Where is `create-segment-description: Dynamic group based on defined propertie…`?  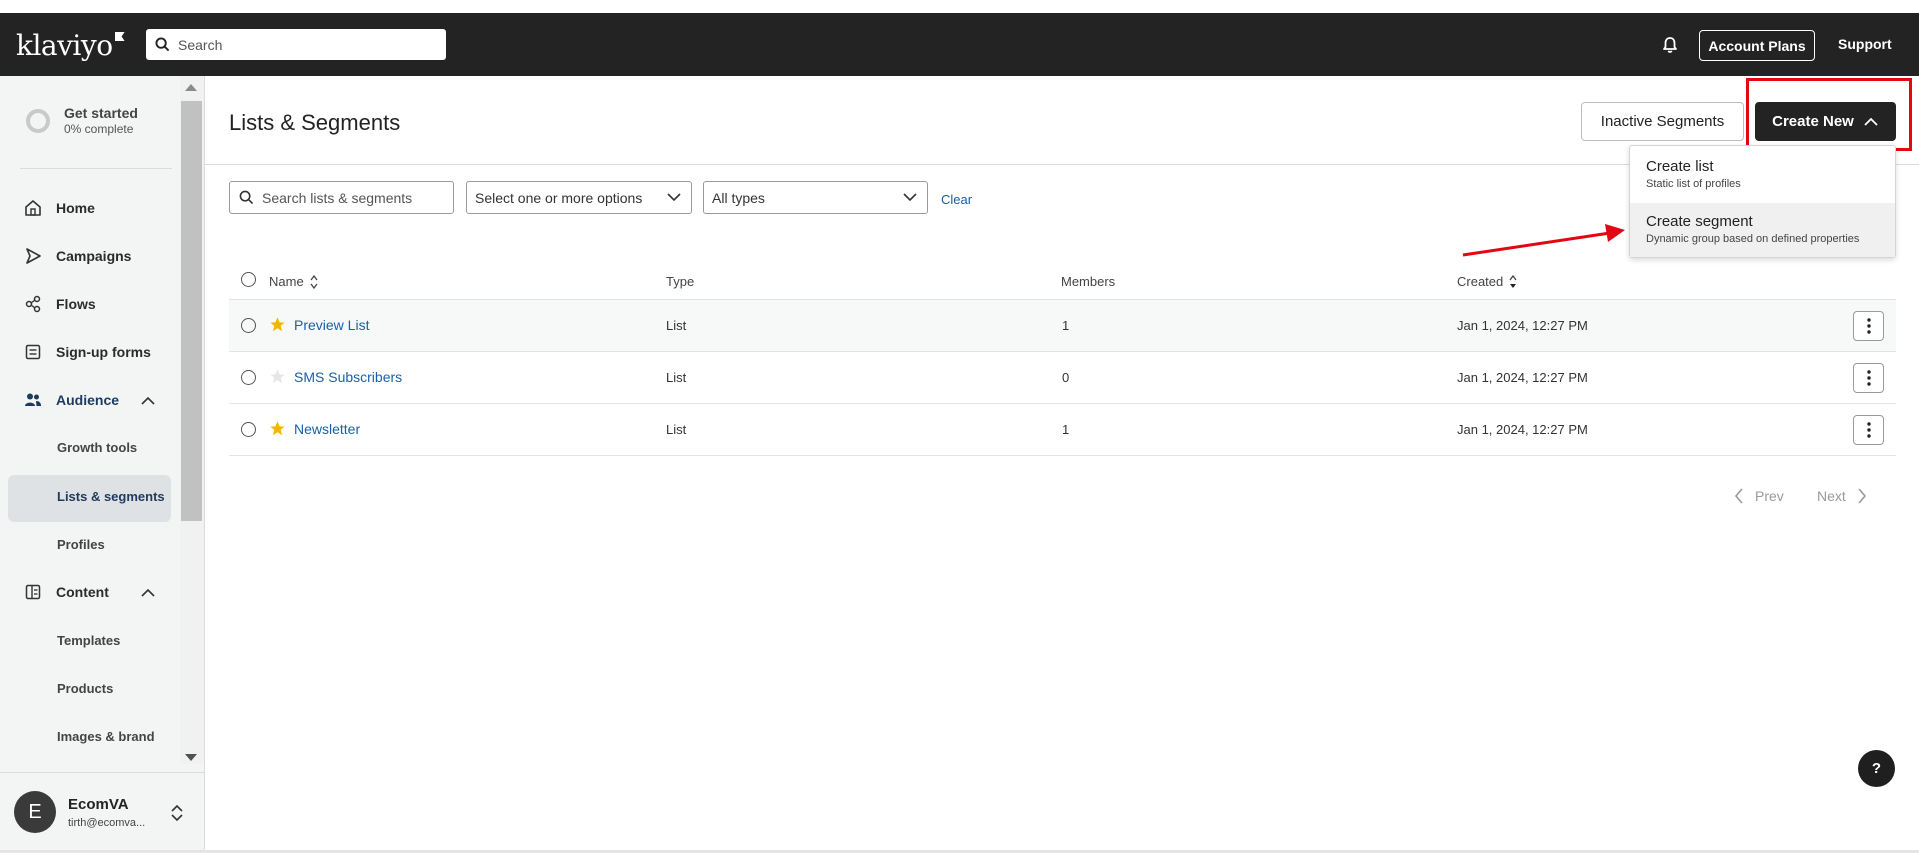 create-segment-description: Dynamic group based on defined propertie… is located at coordinates (1753, 239).